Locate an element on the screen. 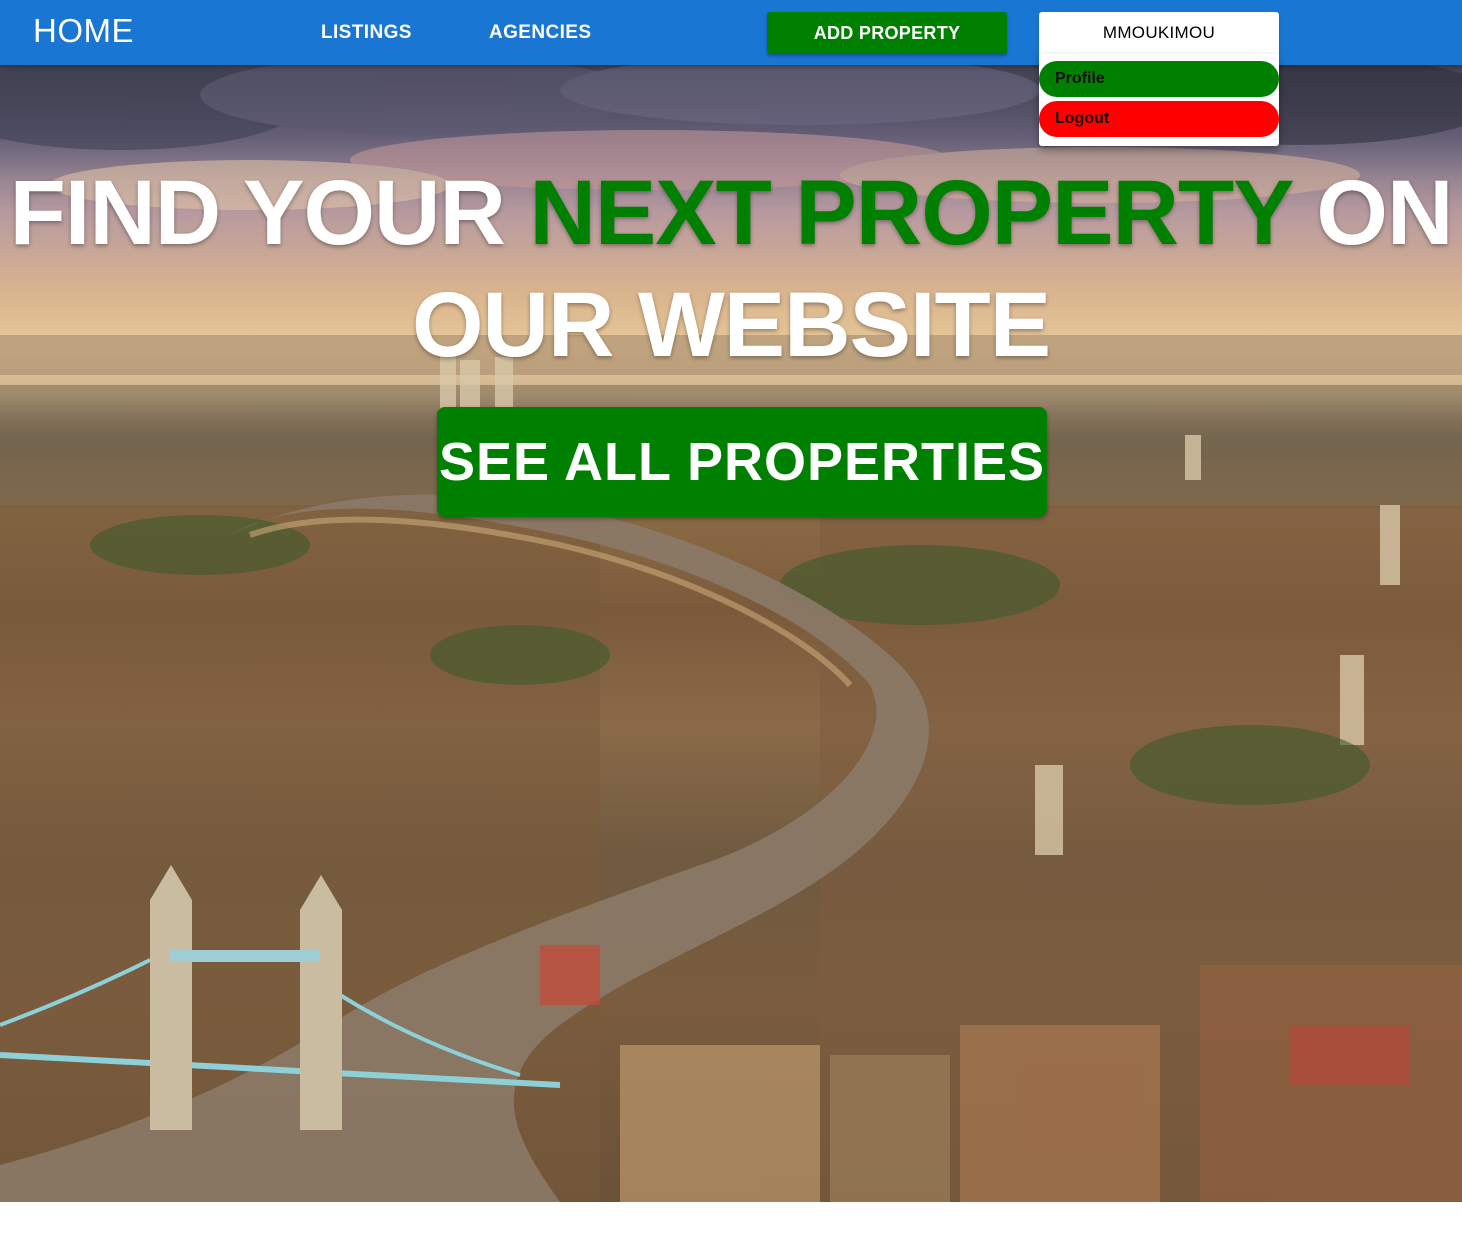 The height and width of the screenshot is (1235, 1462). user-menu-button: MMOUKIMOU is located at coordinates (1159, 33).